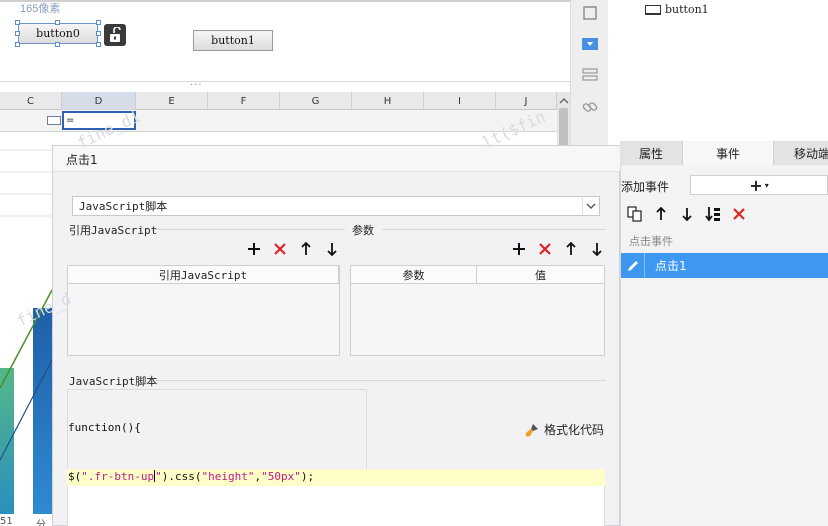  Describe the element at coordinates (336, 159) in the screenshot. I see `dialog-title-bar` at that location.